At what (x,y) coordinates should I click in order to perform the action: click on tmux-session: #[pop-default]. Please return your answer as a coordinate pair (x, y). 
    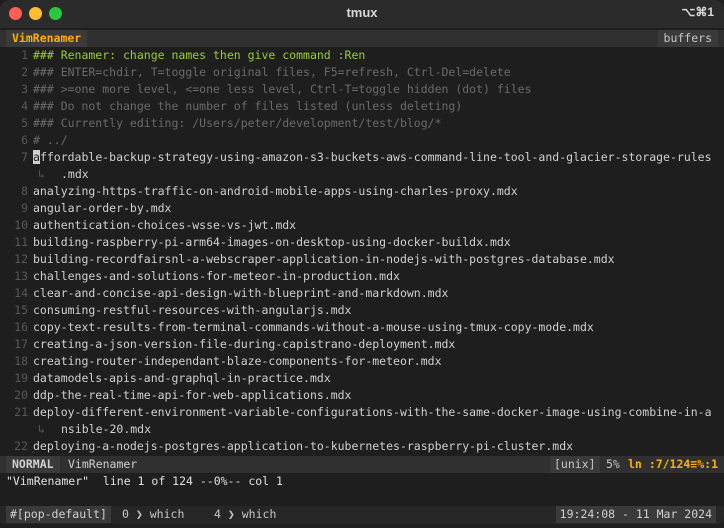
    Looking at the image, I should click on (58, 514).